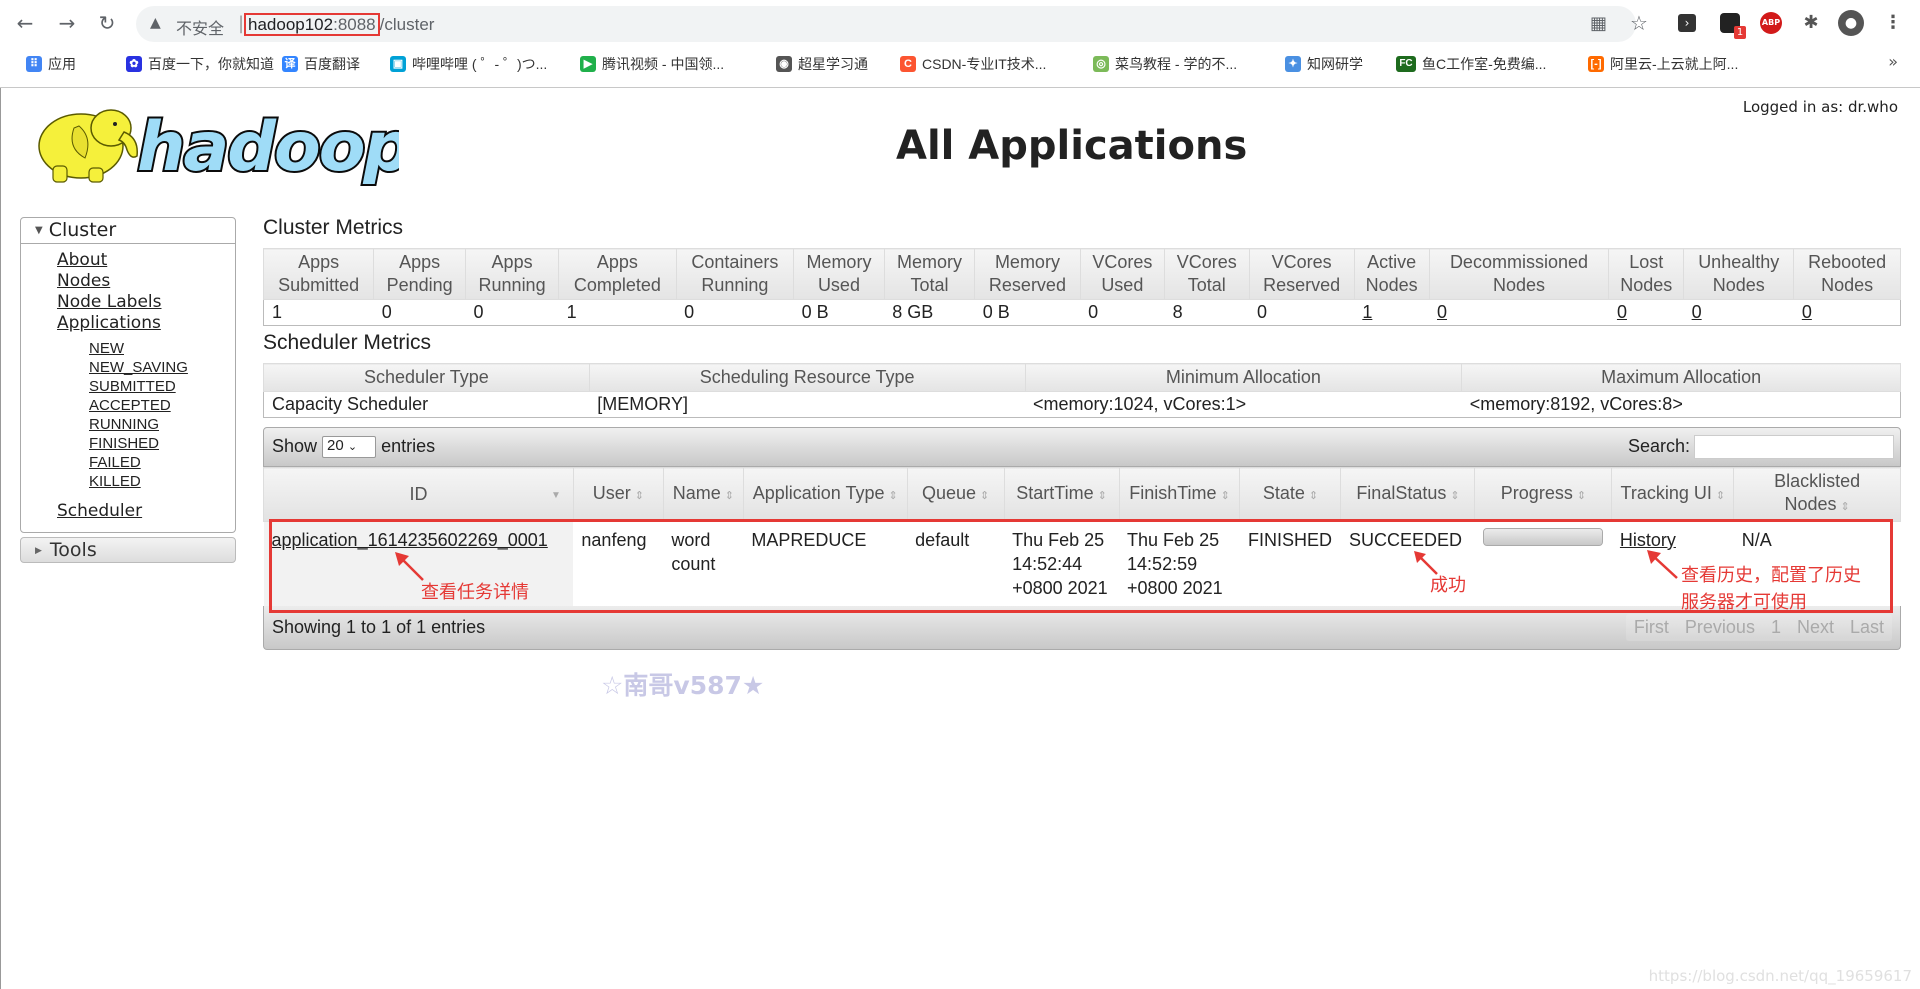 Image resolution: width=1920 pixels, height=989 pixels. Describe the element at coordinates (82, 230) in the screenshot. I see `cluster-label: Cluster` at that location.